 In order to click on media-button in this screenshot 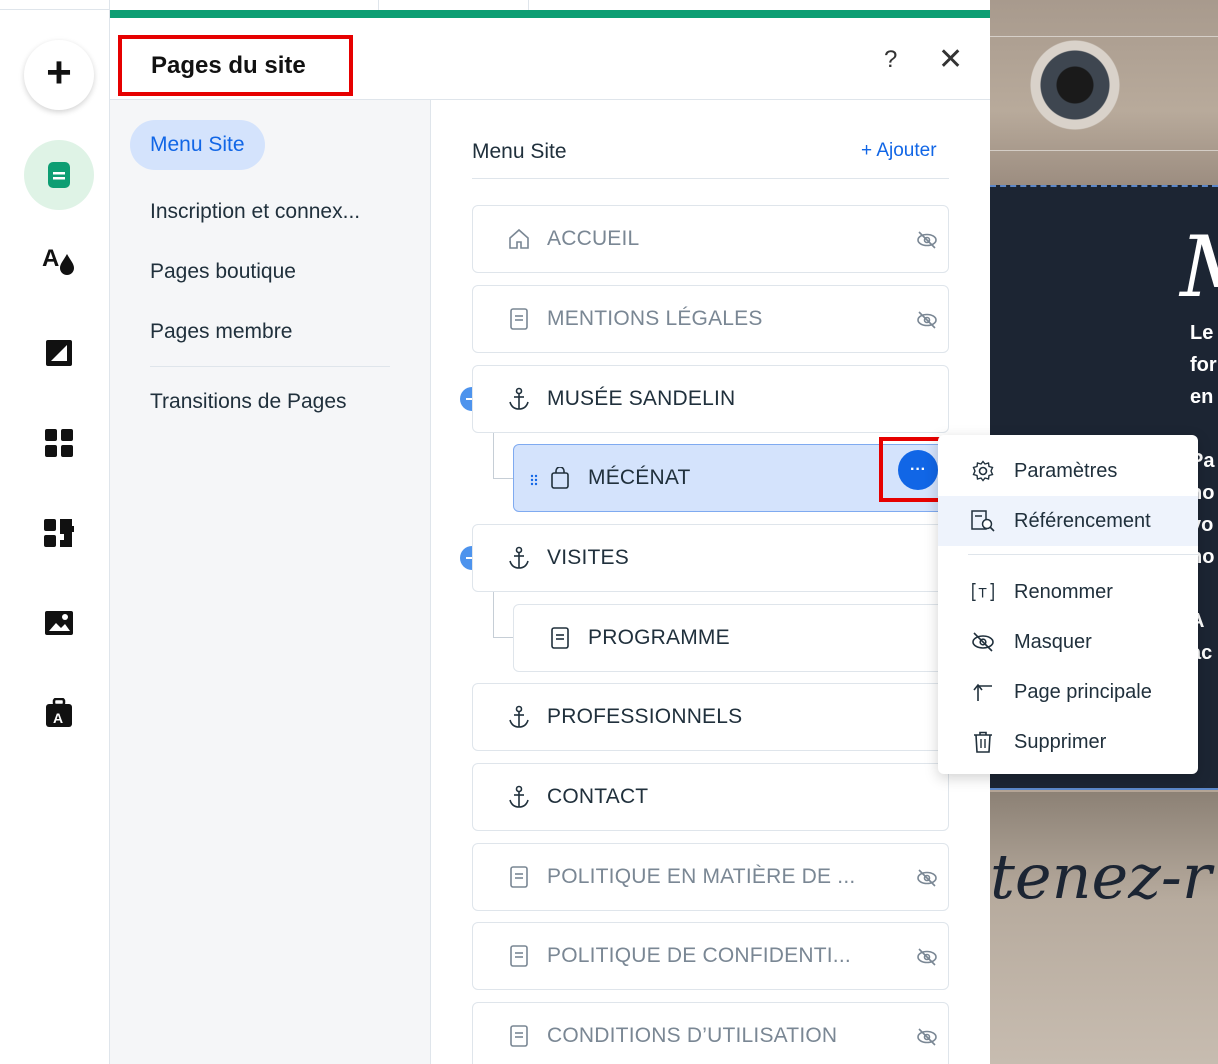, I will do `click(59, 623)`.